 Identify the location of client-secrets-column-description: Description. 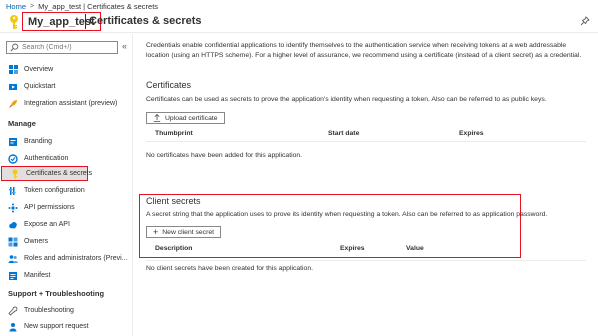
(174, 248).